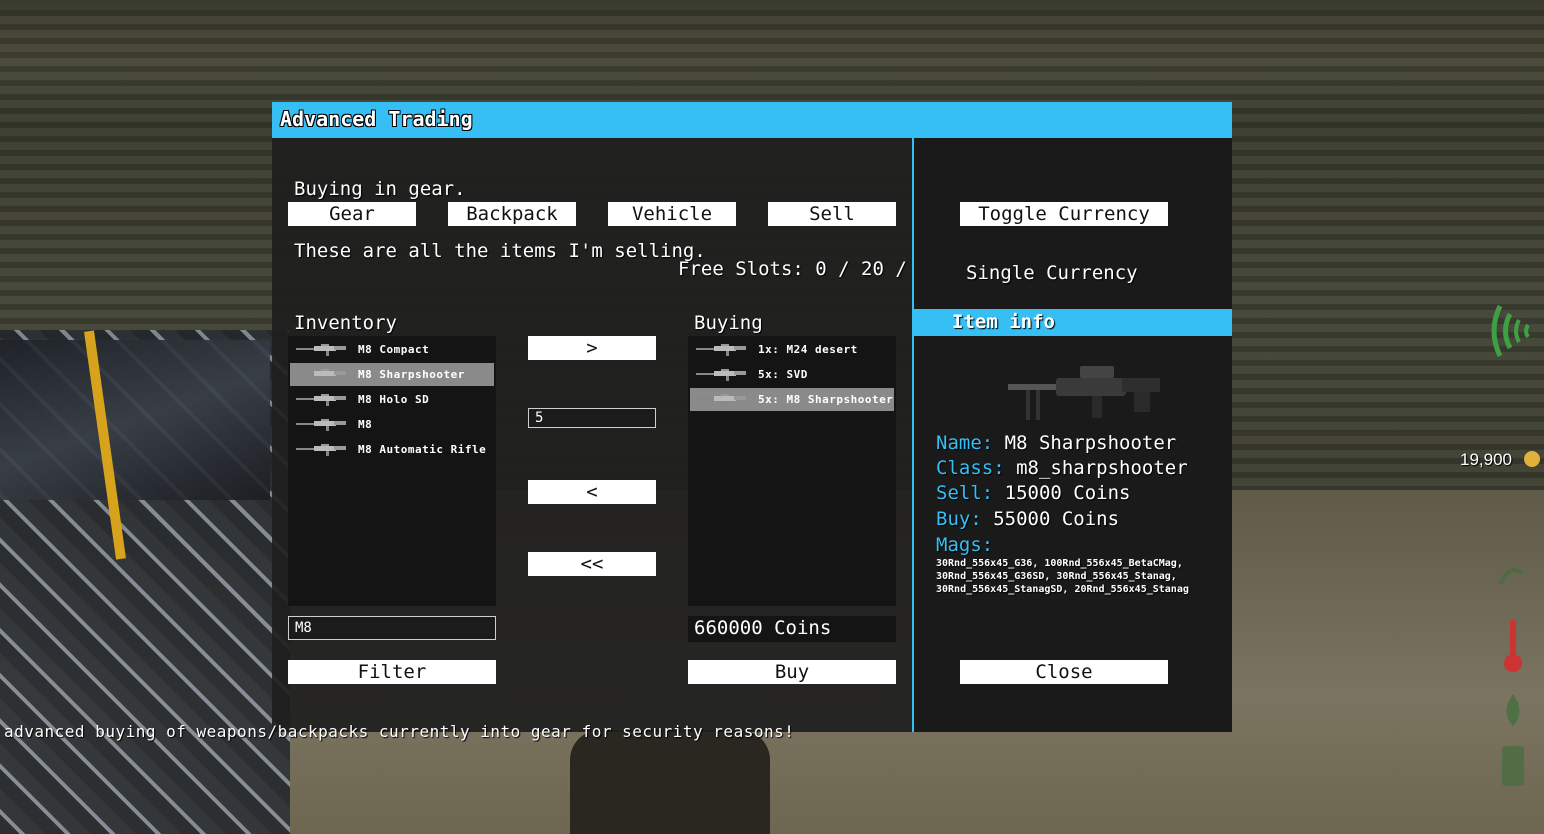 The height and width of the screenshot is (834, 1544). Describe the element at coordinates (1532, 459) in the screenshot. I see `coin-icon` at that location.